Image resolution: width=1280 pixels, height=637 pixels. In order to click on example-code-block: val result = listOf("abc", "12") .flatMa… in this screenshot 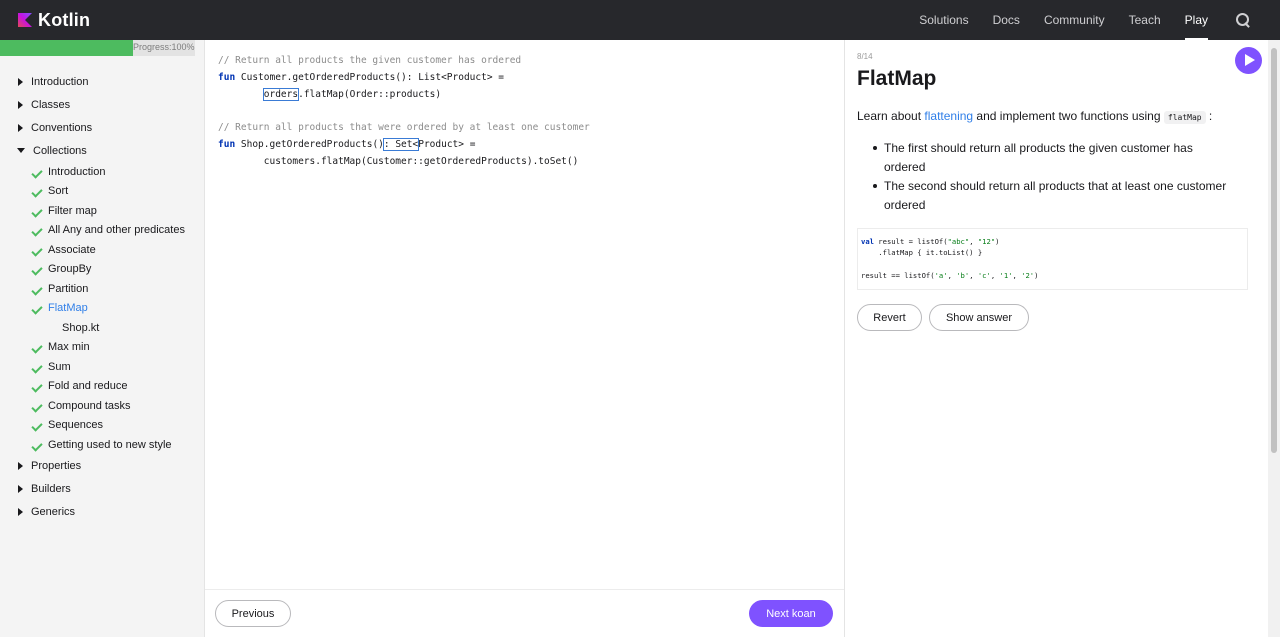, I will do `click(1052, 259)`.